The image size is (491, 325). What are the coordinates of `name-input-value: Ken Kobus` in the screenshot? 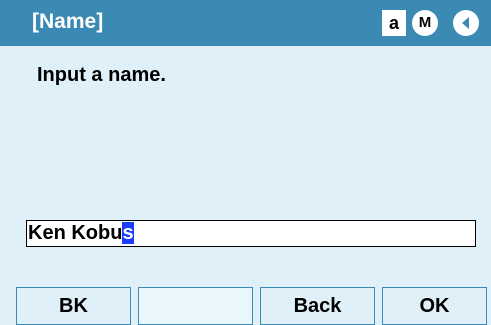 It's located at (80, 233).